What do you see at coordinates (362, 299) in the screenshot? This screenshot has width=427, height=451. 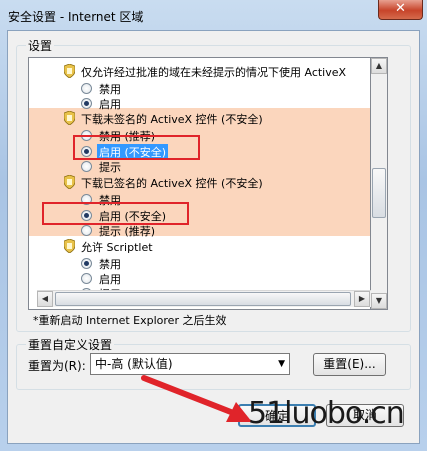 I see `scroll-right-icon: ▶` at bounding box center [362, 299].